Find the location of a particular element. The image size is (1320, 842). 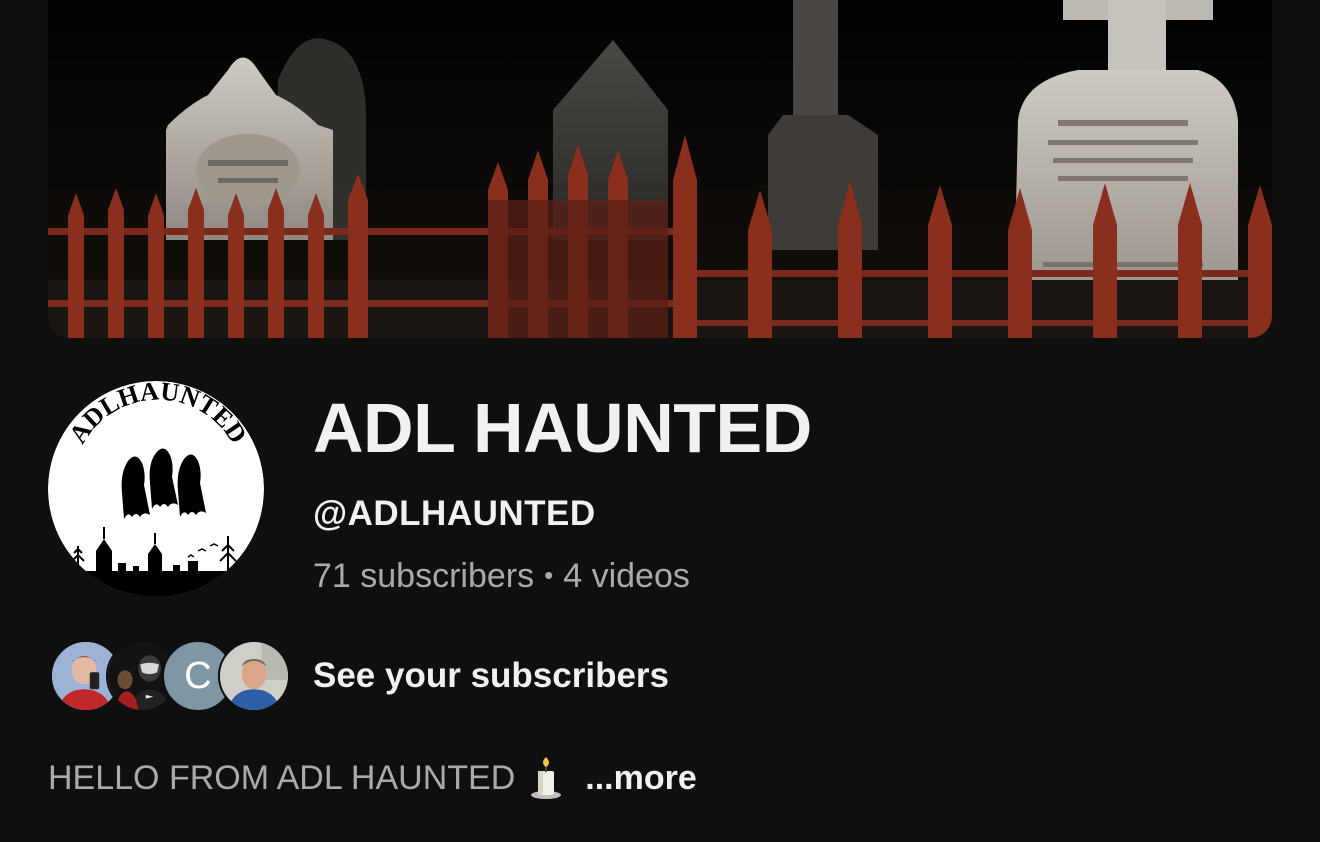

channel-name: ADL HAUNTED is located at coordinates (562, 428).